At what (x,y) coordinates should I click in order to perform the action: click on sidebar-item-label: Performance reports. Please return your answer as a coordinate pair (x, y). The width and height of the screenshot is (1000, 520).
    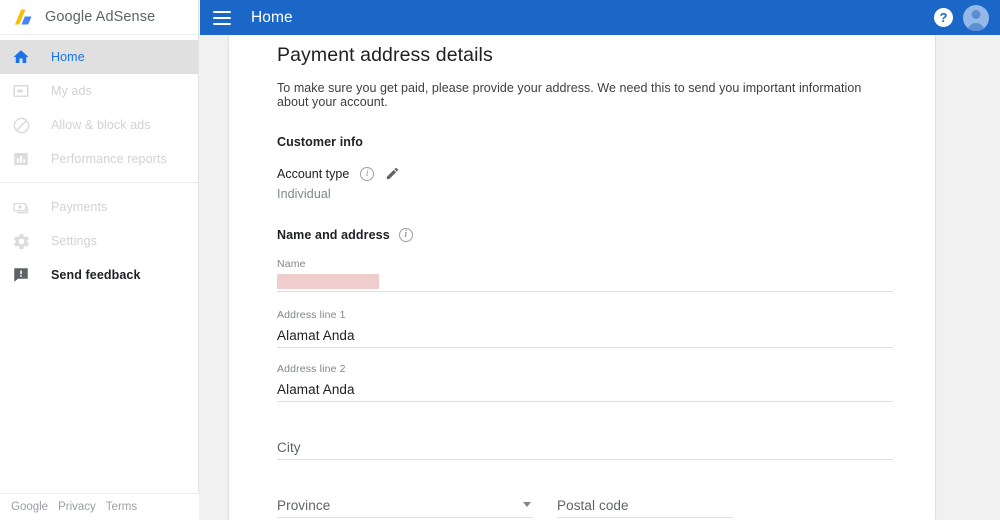
    Looking at the image, I should click on (109, 159).